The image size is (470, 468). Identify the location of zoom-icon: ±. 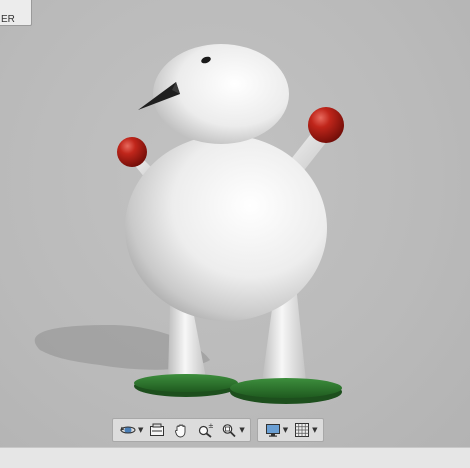
(206, 430).